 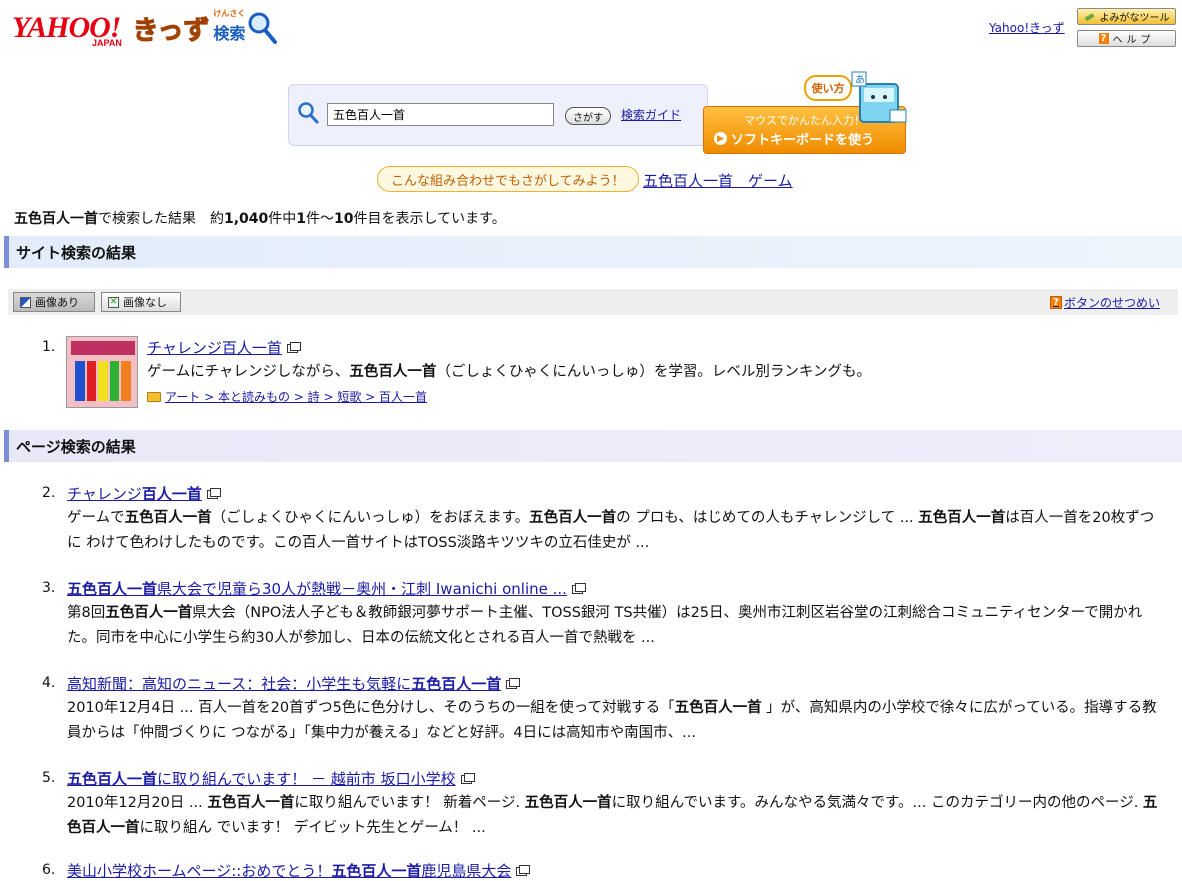 I want to click on images-on-button: 画像あり, so click(x=54, y=302).